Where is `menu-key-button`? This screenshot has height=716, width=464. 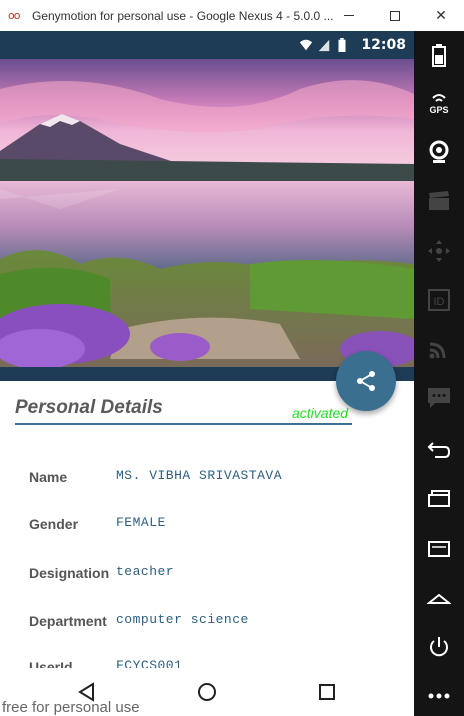 menu-key-button is located at coordinates (439, 549).